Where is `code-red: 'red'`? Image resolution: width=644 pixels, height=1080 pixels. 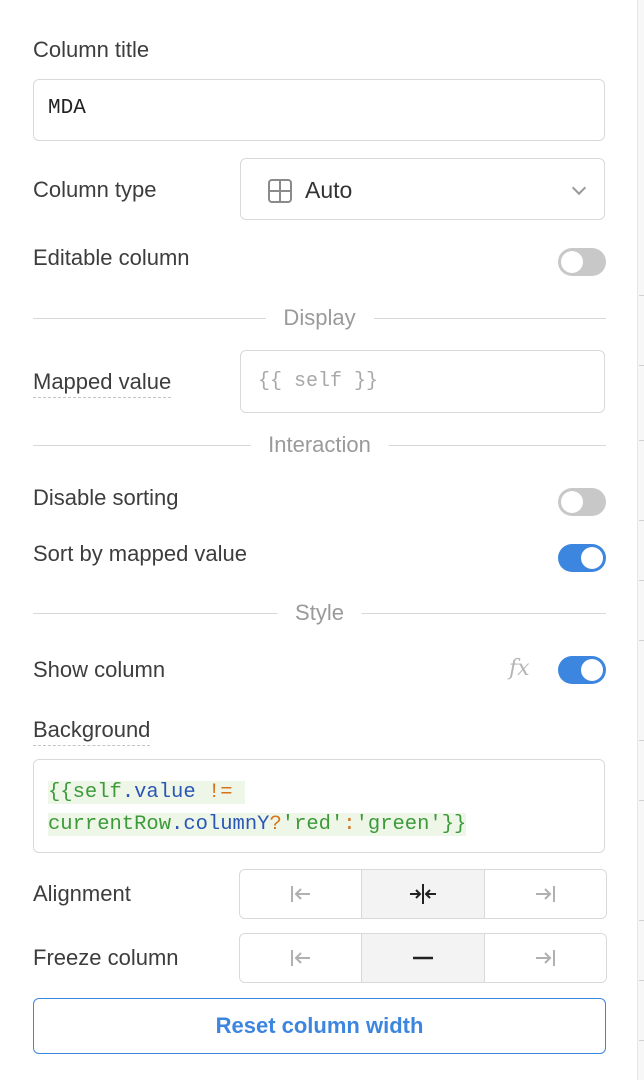 code-red: 'red' is located at coordinates (312, 824).